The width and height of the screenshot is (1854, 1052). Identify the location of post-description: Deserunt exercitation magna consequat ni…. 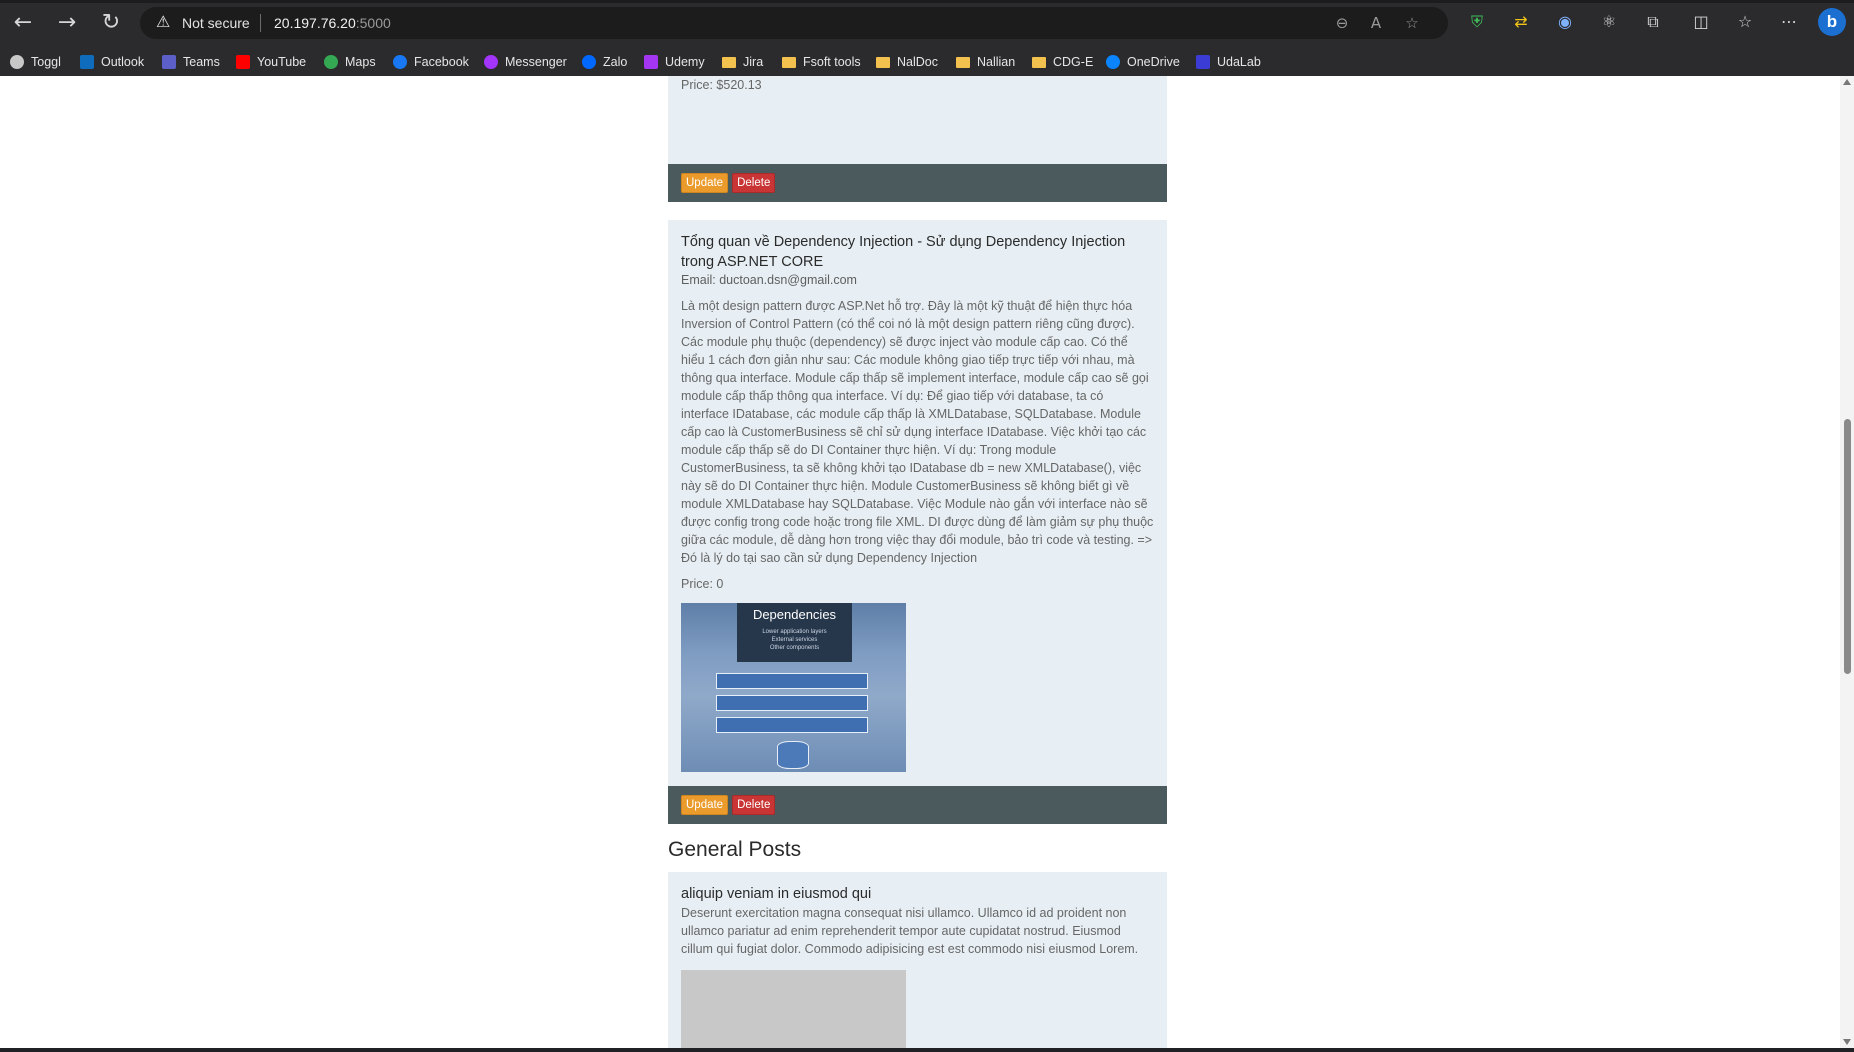
(910, 931).